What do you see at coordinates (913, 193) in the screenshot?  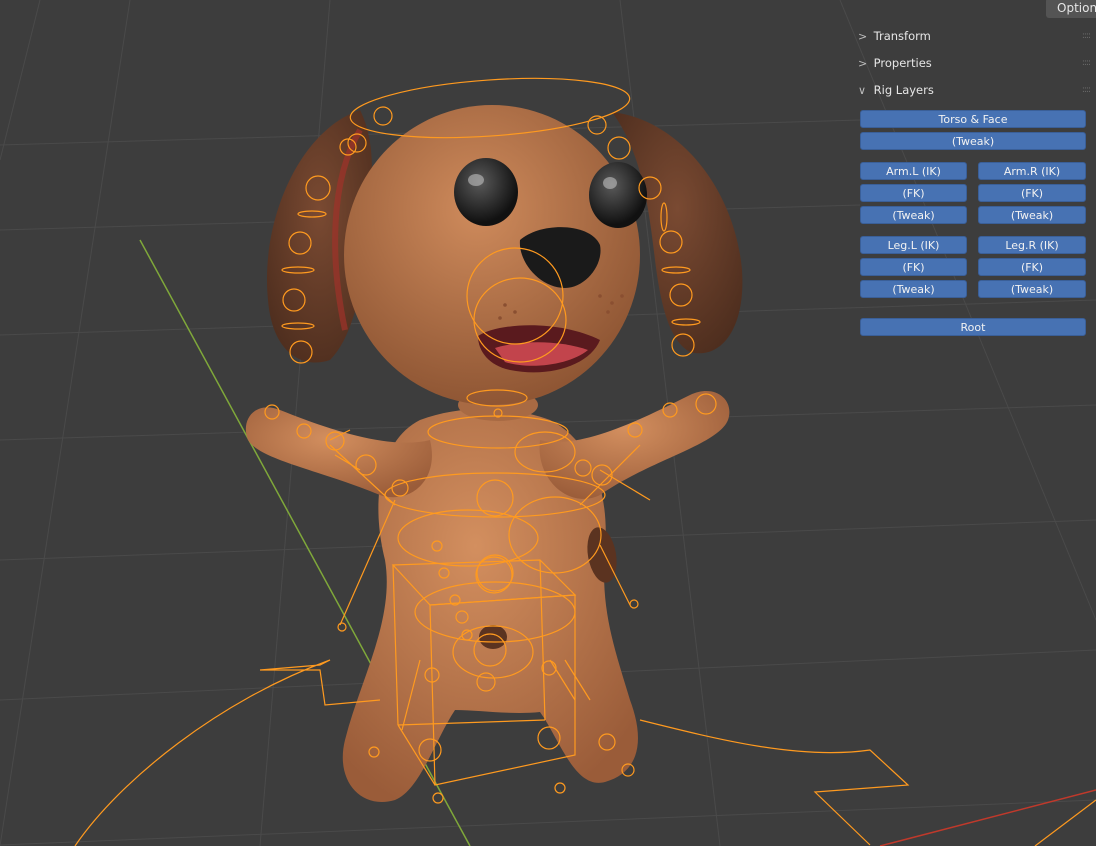 I see `arm-l-fk-button: (FK)` at bounding box center [913, 193].